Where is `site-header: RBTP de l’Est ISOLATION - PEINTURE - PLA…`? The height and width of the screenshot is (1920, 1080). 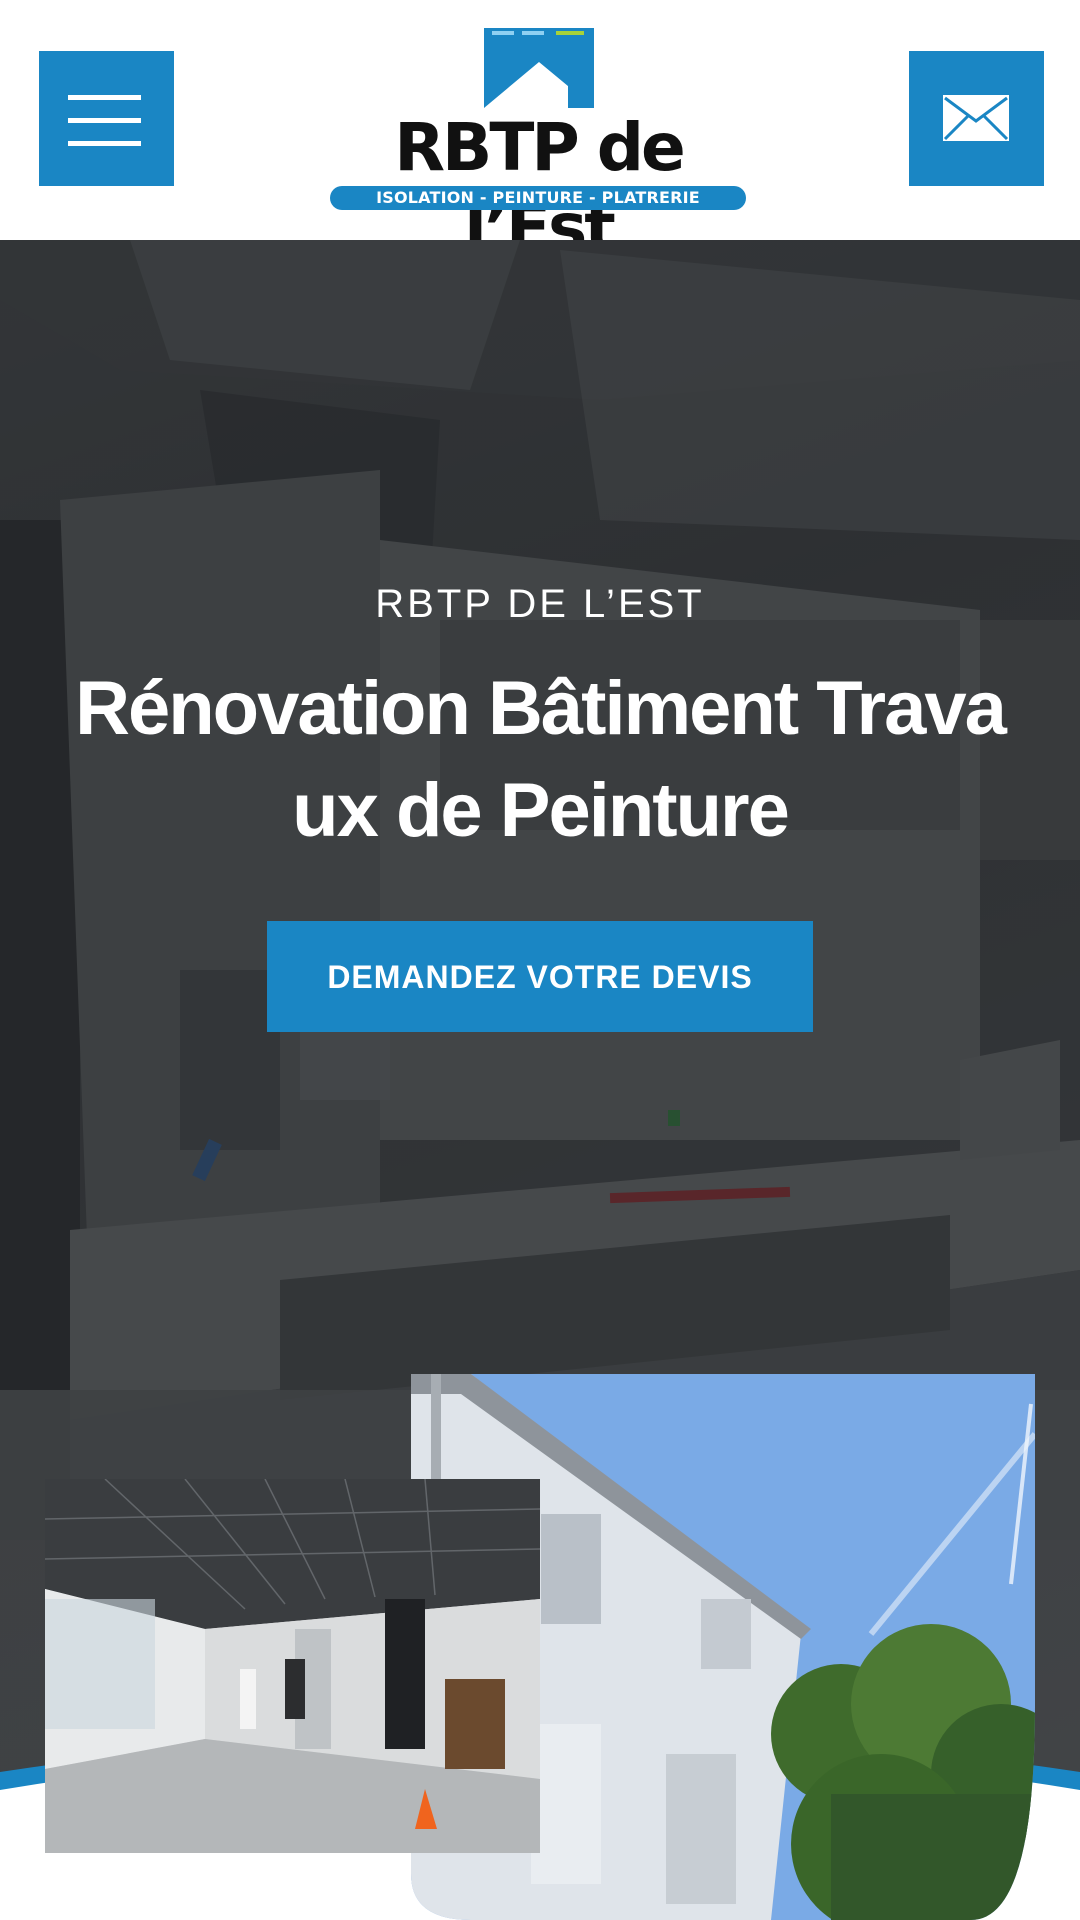 site-header: RBTP de l’Est ISOLATION - PEINTURE - PLA… is located at coordinates (540, 133).